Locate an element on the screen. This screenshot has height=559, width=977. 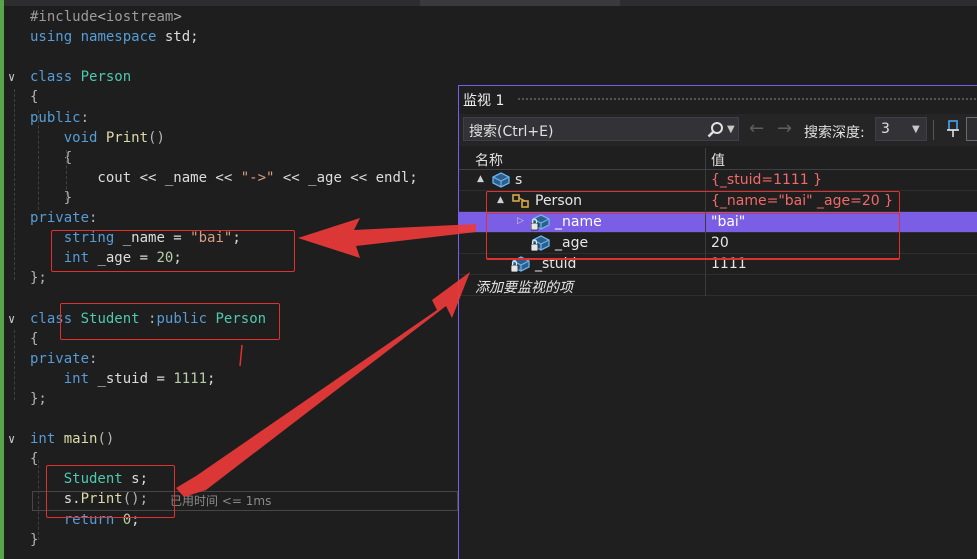
code-token: Person is located at coordinates (106, 77).